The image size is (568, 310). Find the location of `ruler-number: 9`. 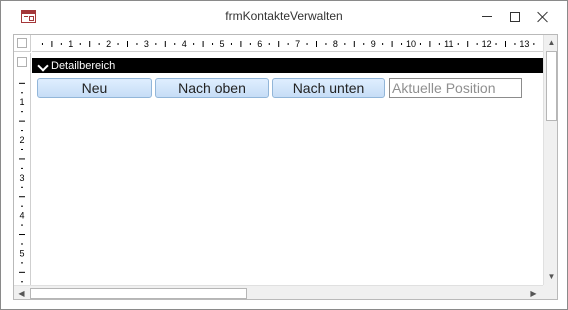

ruler-number: 9 is located at coordinates (373, 44).